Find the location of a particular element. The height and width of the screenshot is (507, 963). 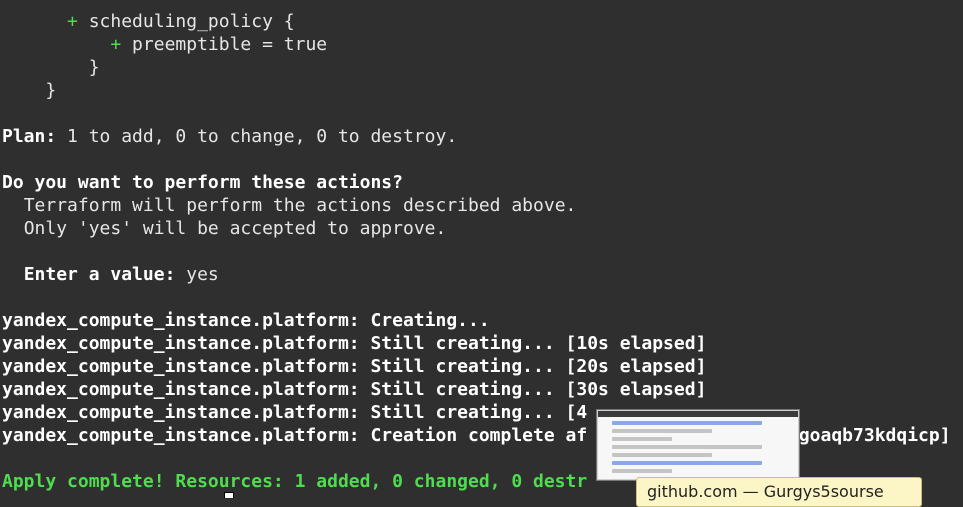

confirm-prompt-title: Do you want to perform these actions? is located at coordinates (202, 182).